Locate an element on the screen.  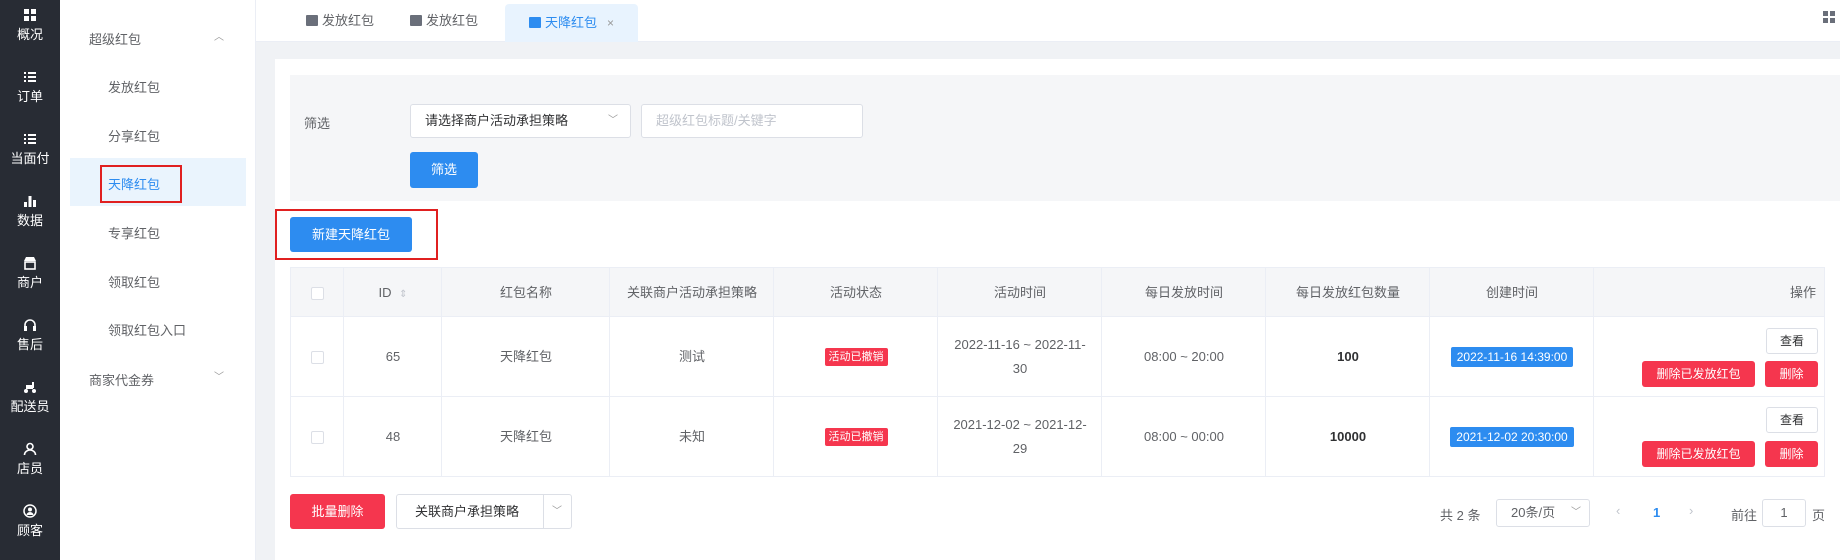
rail-label: 配送员 is located at coordinates (30, 406).